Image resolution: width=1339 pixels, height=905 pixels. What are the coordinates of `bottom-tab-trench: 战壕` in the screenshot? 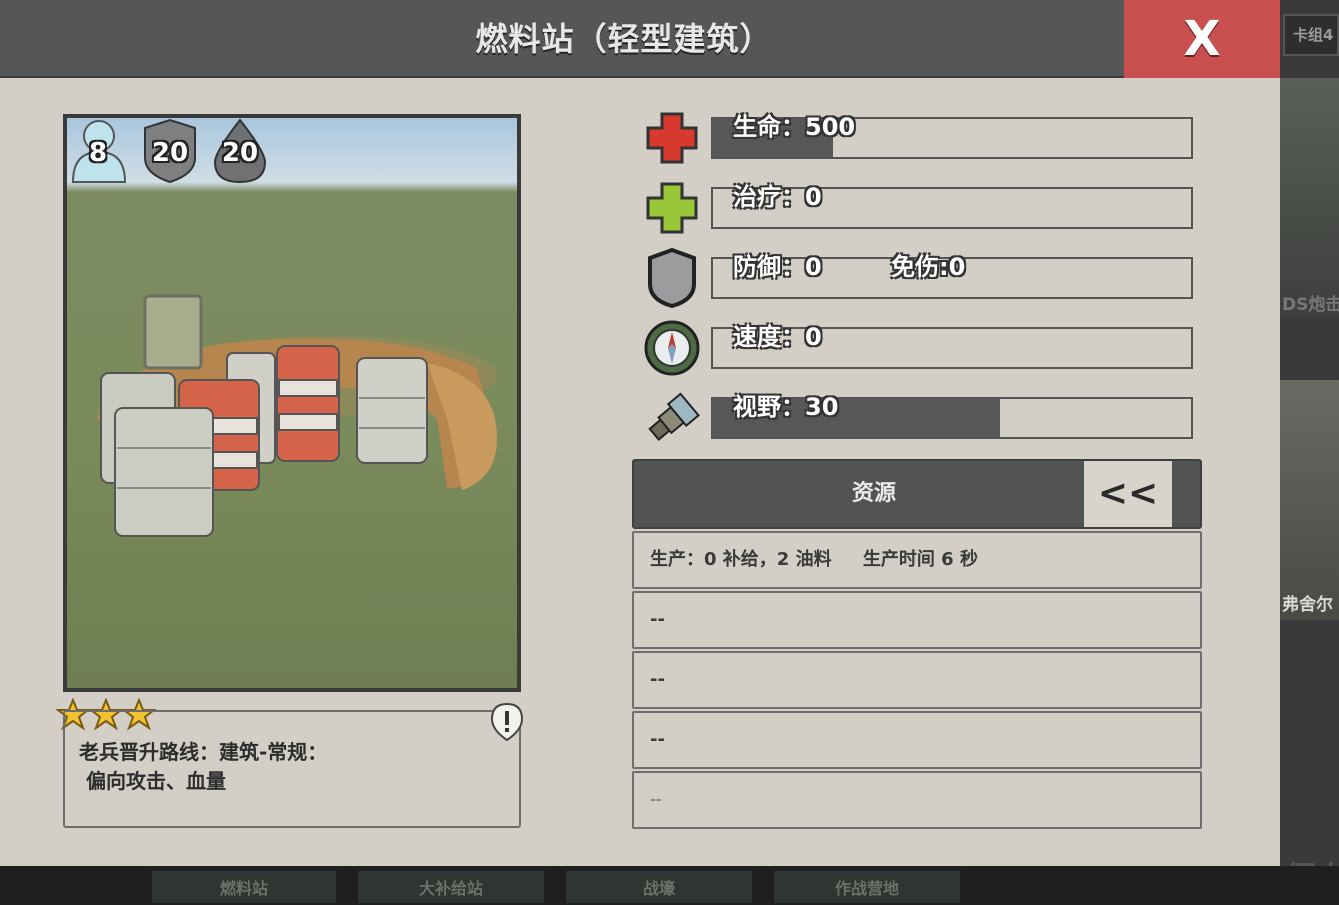 It's located at (659, 887).